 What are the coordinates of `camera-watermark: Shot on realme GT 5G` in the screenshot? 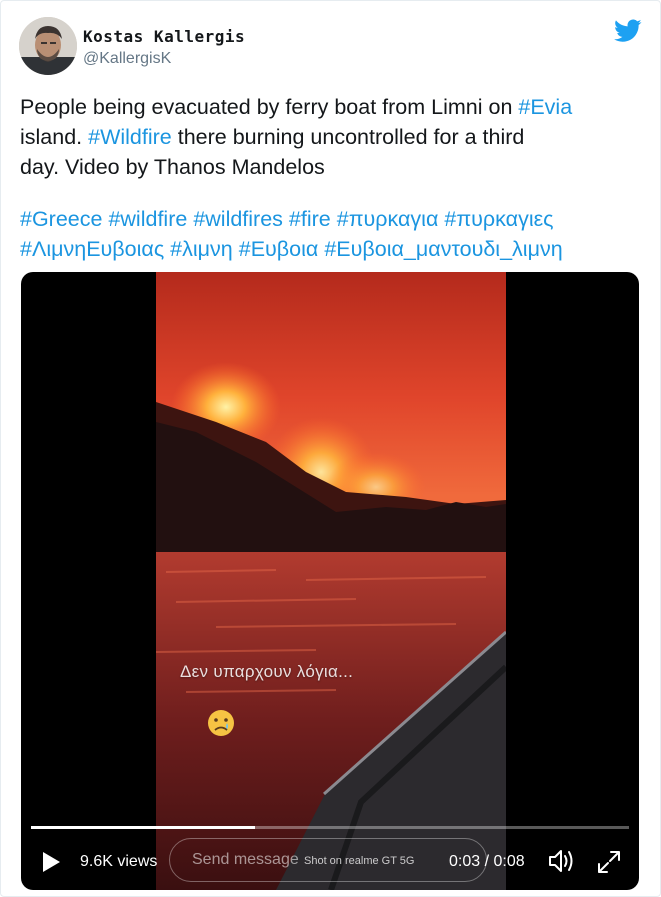 It's located at (359, 861).